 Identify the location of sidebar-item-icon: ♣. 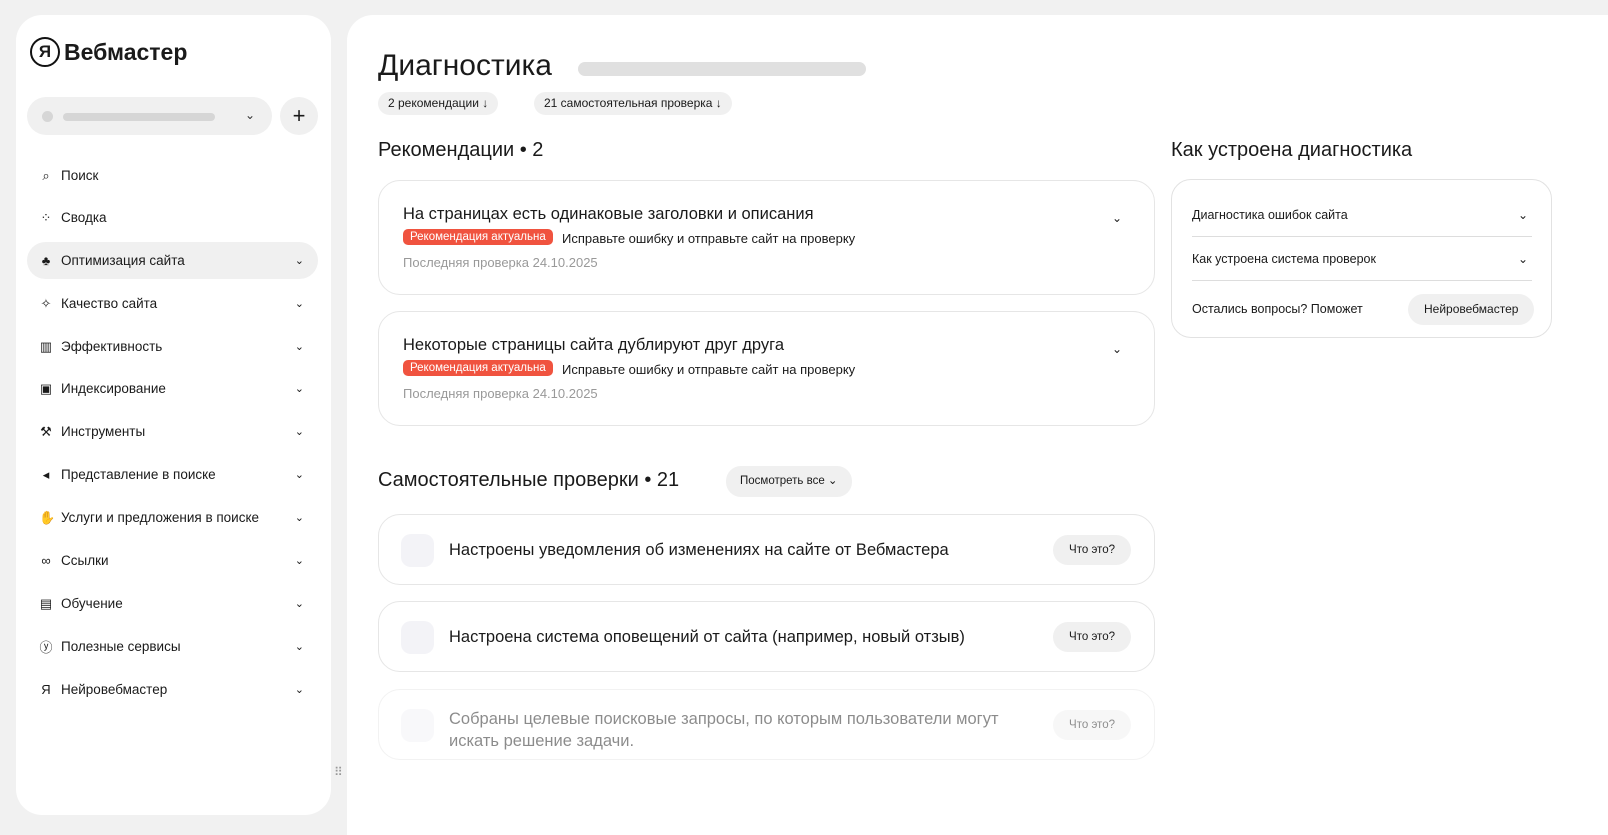
(46, 260).